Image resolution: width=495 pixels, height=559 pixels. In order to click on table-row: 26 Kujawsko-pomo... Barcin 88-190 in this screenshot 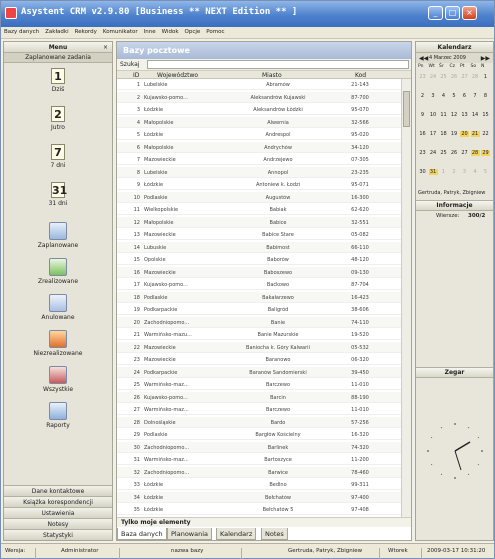, I will do `click(259, 397)`.